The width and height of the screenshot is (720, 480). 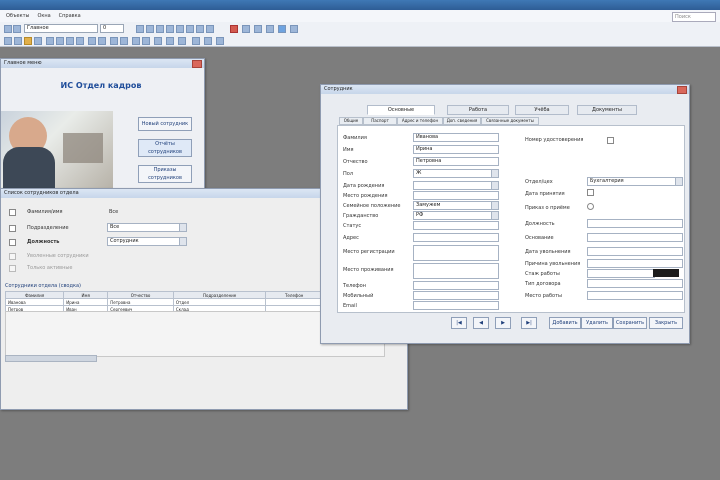 I want to click on firstname-field: Ирина, so click(x=456, y=149).